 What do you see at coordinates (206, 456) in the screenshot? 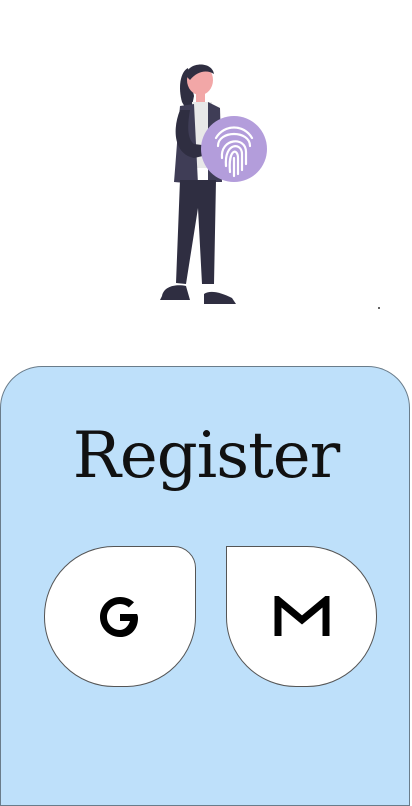
I see `page-title: Register` at bounding box center [206, 456].